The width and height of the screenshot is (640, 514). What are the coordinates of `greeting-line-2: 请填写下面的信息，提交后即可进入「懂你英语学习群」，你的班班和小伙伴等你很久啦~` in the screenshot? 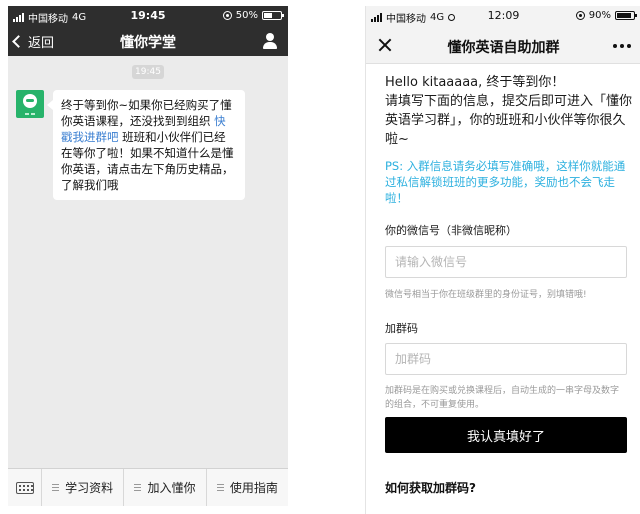 It's located at (509, 120).